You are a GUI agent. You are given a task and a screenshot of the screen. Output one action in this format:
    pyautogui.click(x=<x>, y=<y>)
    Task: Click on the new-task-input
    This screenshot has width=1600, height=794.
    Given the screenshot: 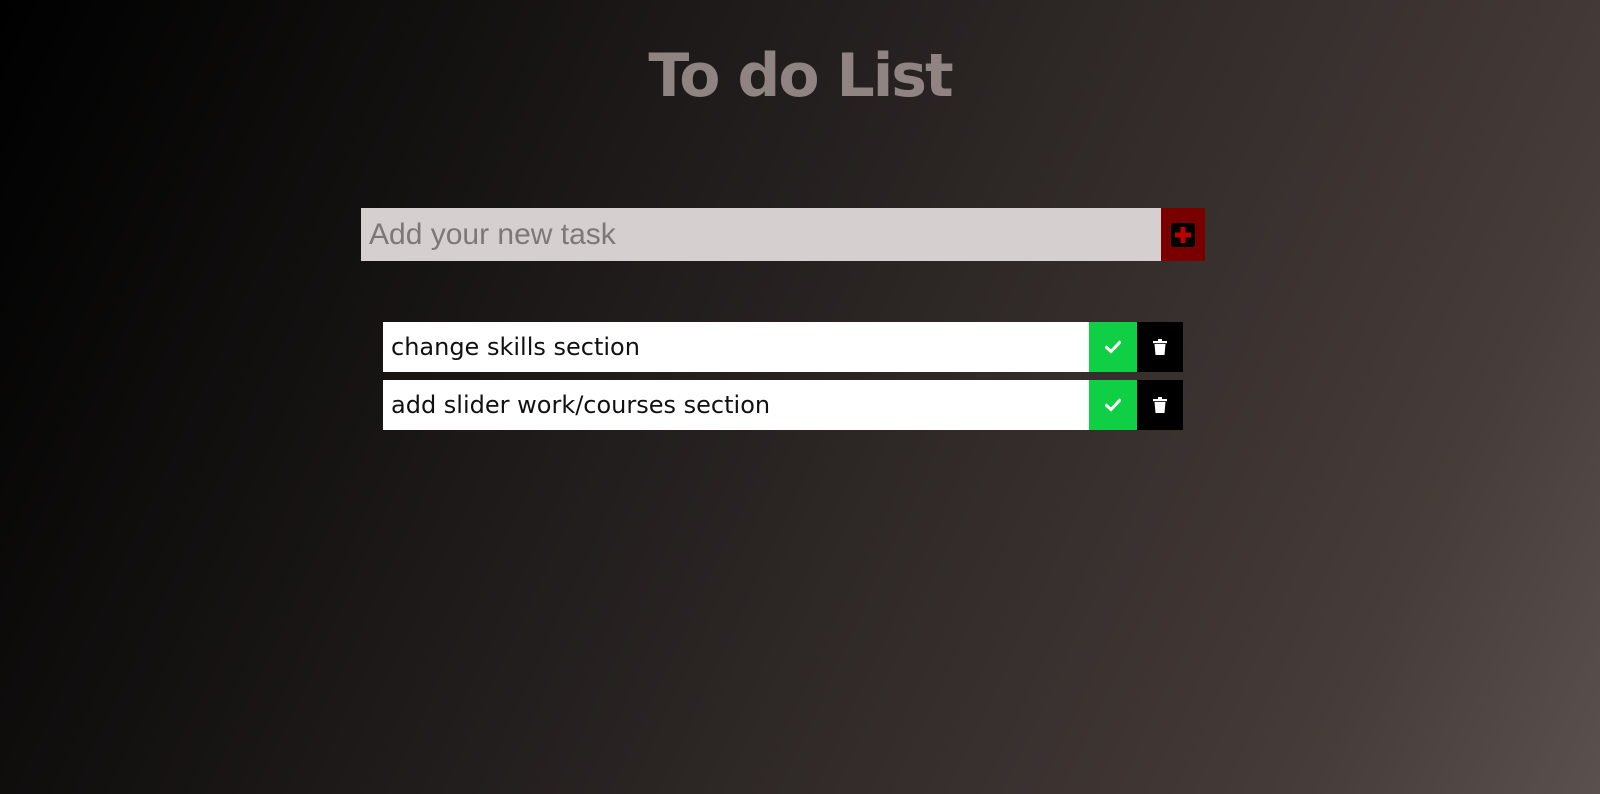 What is the action you would take?
    pyautogui.click(x=761, y=234)
    